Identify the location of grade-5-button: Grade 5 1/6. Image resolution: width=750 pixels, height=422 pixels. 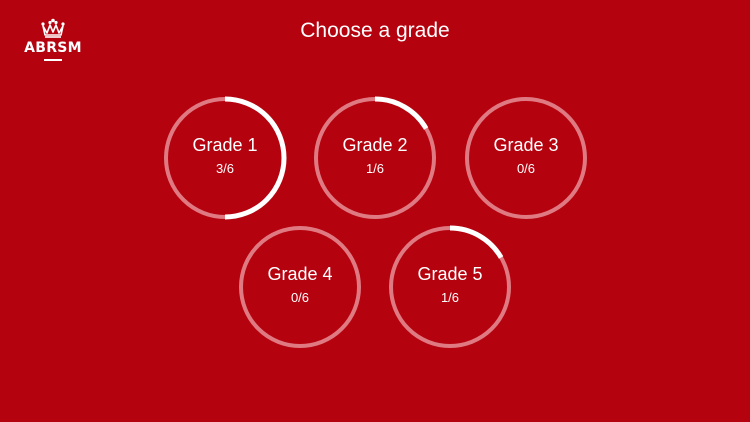
(450, 287).